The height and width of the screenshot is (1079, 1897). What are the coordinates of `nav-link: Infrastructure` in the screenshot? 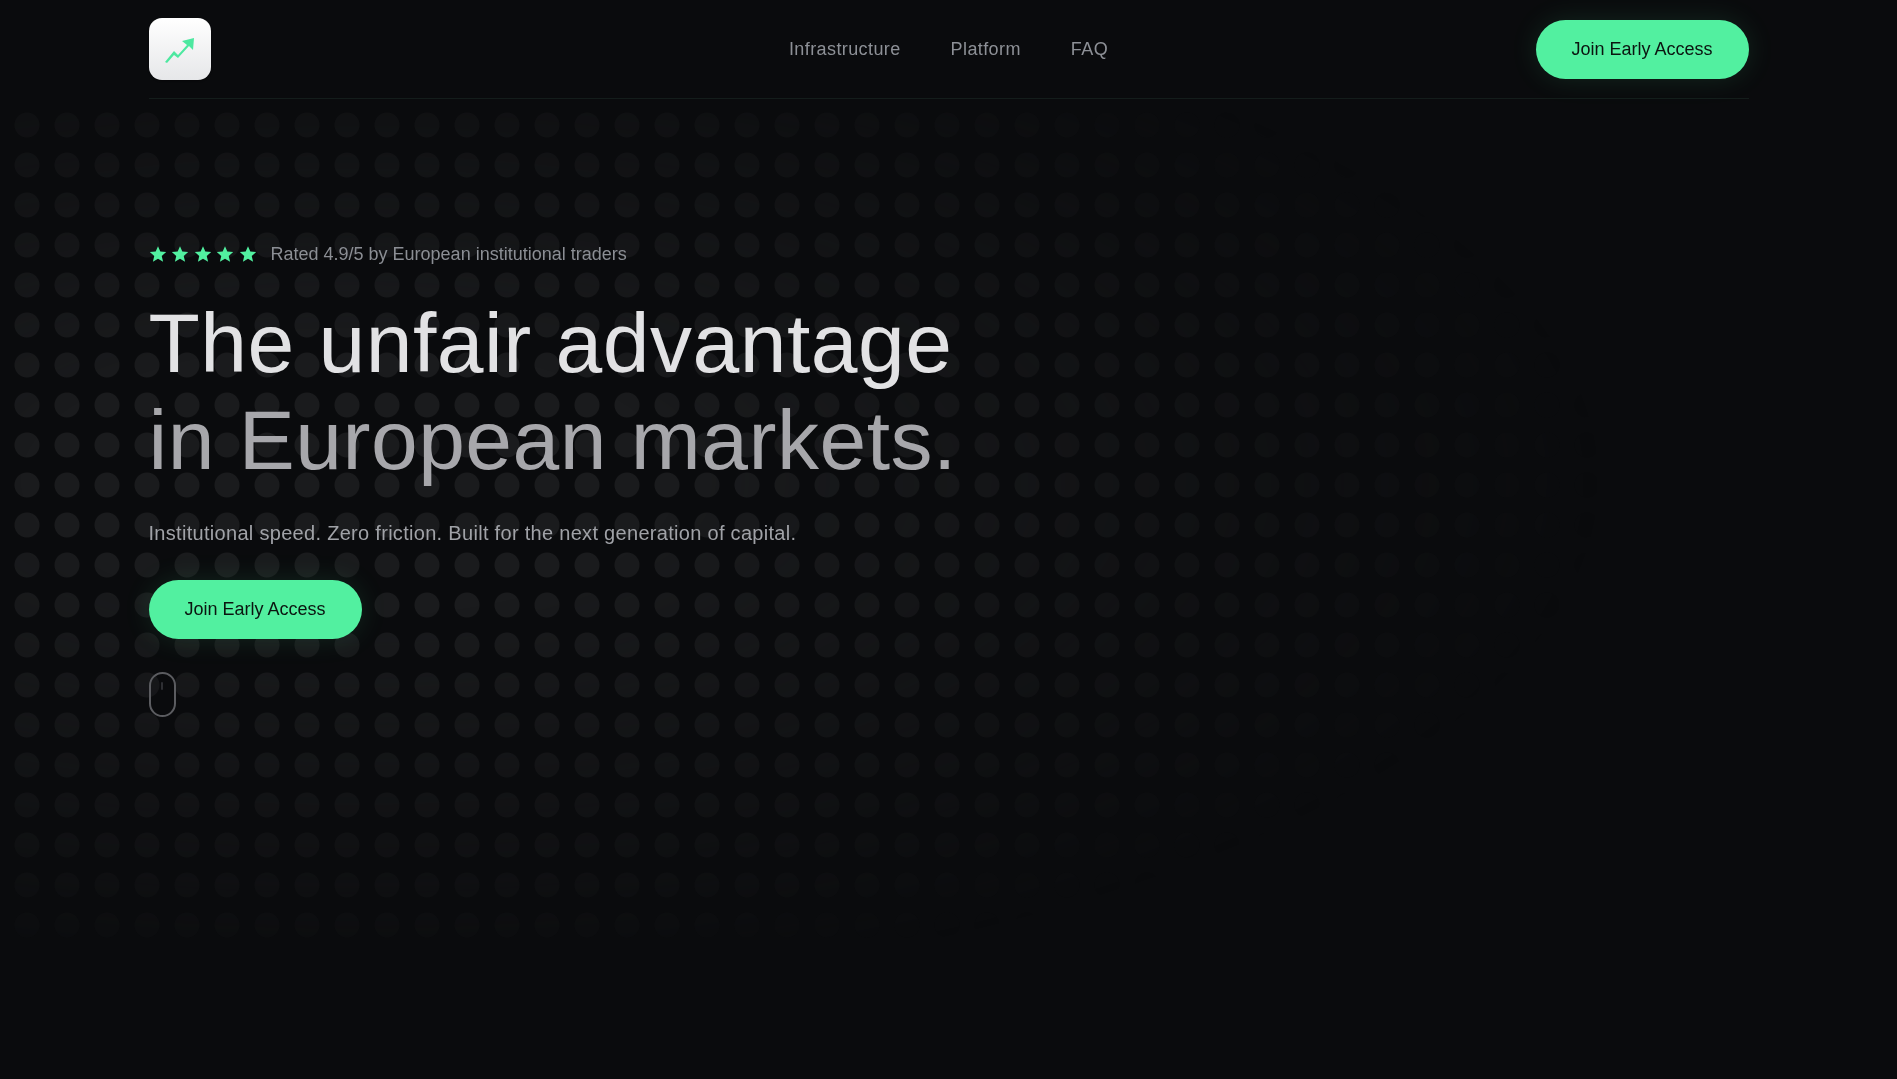 It's located at (844, 49).